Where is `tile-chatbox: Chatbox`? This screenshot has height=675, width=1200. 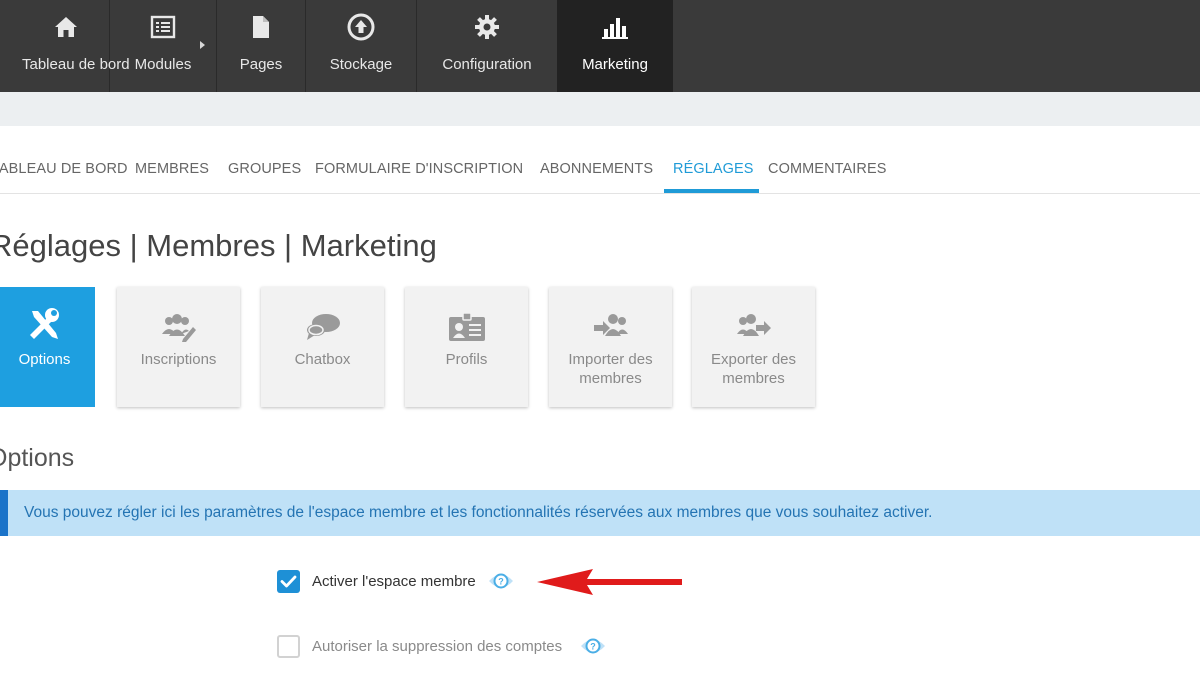 tile-chatbox: Chatbox is located at coordinates (322, 347).